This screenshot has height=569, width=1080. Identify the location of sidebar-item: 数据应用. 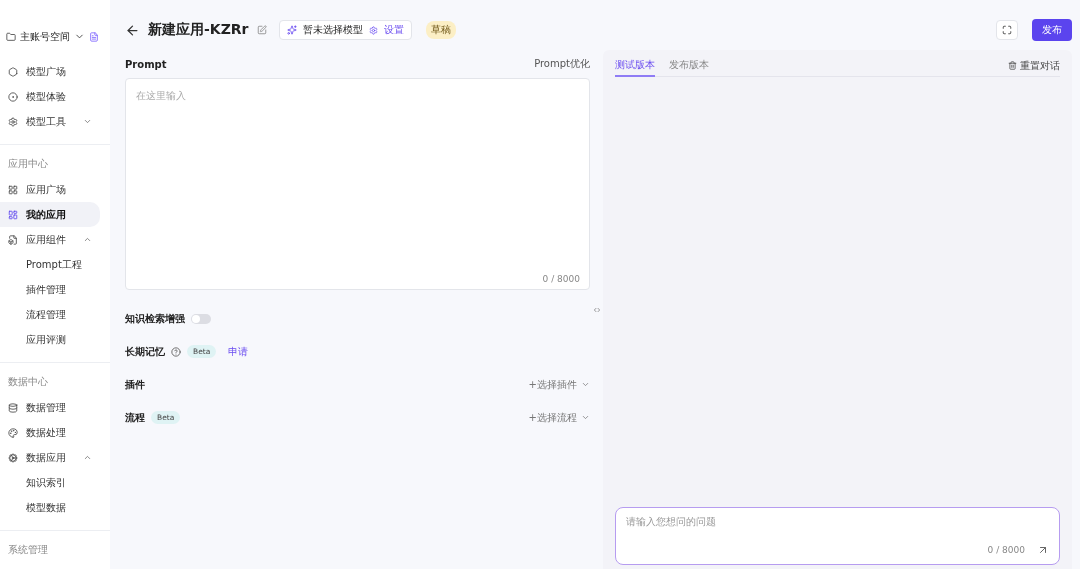
(50, 457).